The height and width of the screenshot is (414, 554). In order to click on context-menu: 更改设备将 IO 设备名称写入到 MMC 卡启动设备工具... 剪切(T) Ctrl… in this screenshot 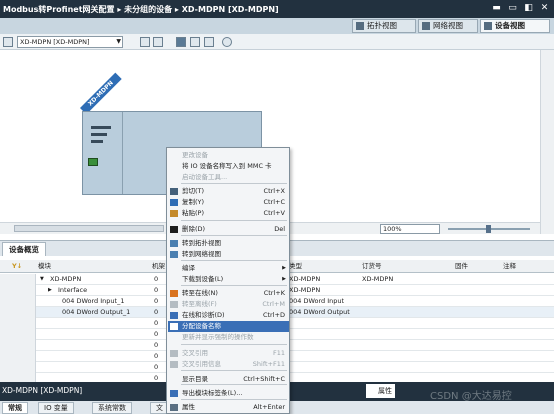, I will do `click(228, 280)`.